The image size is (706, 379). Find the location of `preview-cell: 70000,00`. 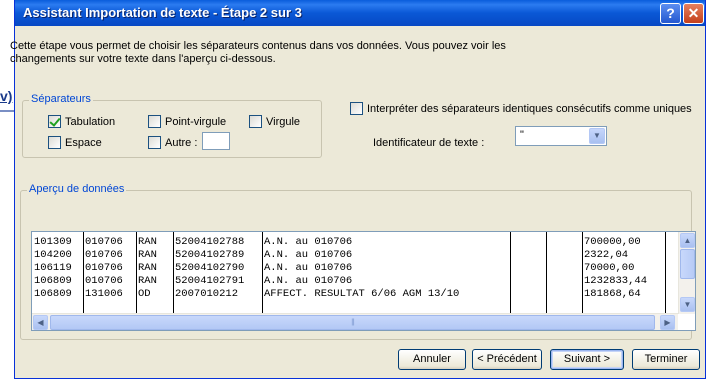

preview-cell: 70000,00 is located at coordinates (609, 268).